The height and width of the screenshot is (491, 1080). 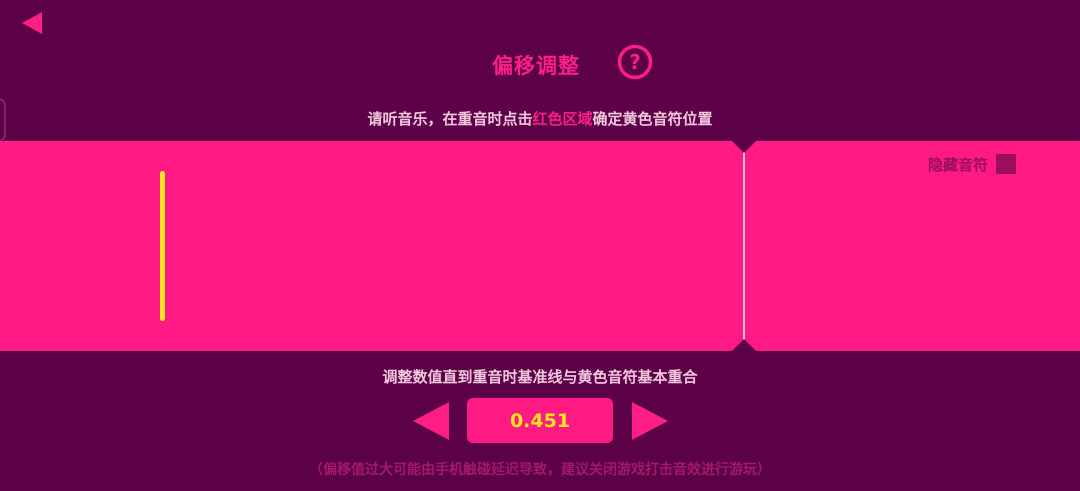 I want to click on instruction-text: 请听音乐，在重音时点击红色区域确定黄色音符位置, so click(x=540, y=118).